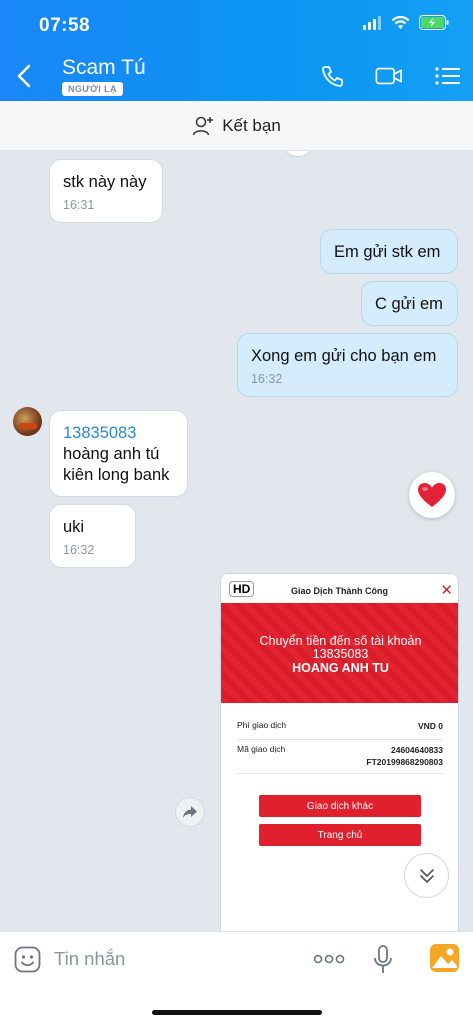 The image size is (473, 1024). Describe the element at coordinates (340, 654) in the screenshot. I see `receipt-account: 13835083` at that location.